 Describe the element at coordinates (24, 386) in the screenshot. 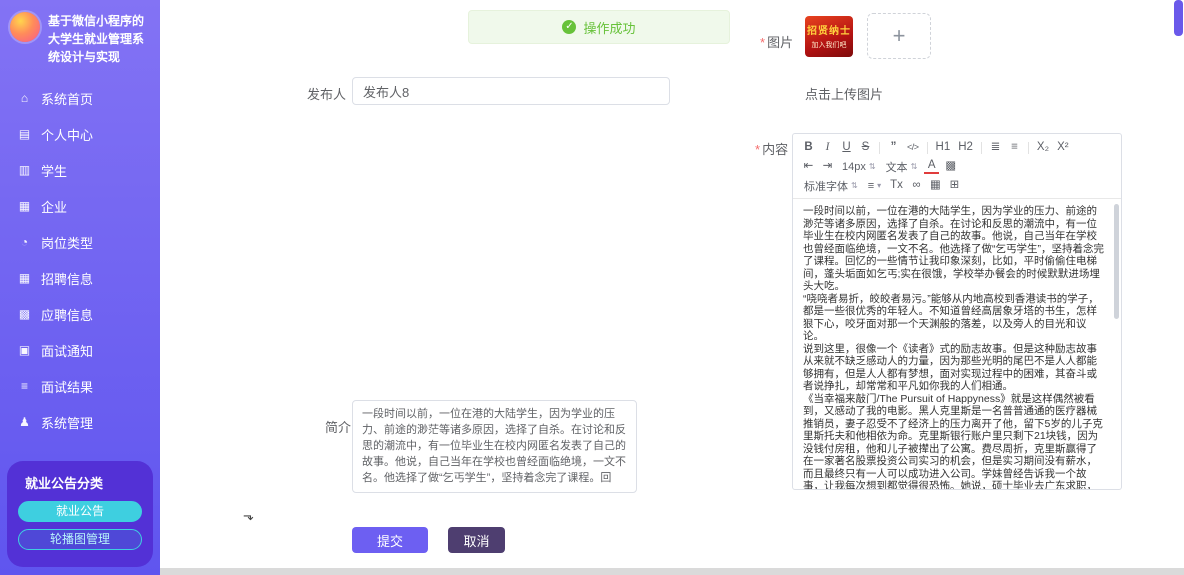

I see `interview-result-icon: ≡` at that location.